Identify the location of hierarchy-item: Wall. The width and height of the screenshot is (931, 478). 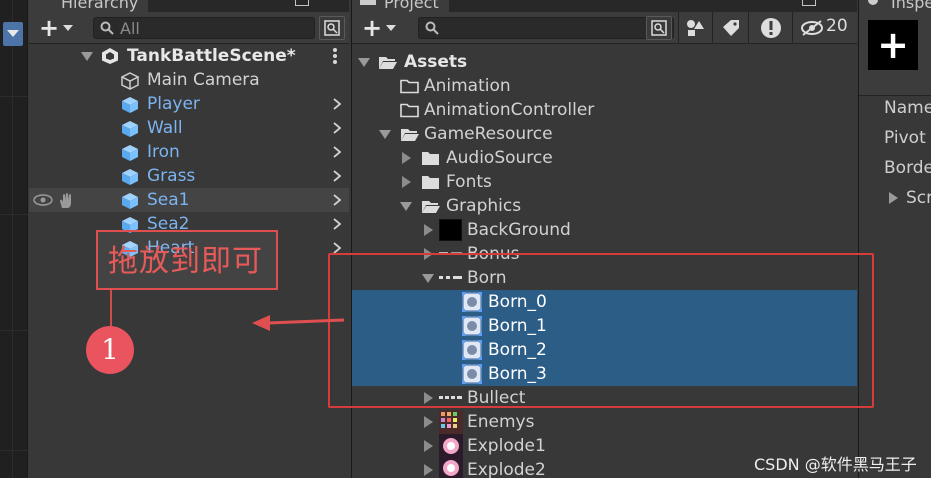
(189, 128).